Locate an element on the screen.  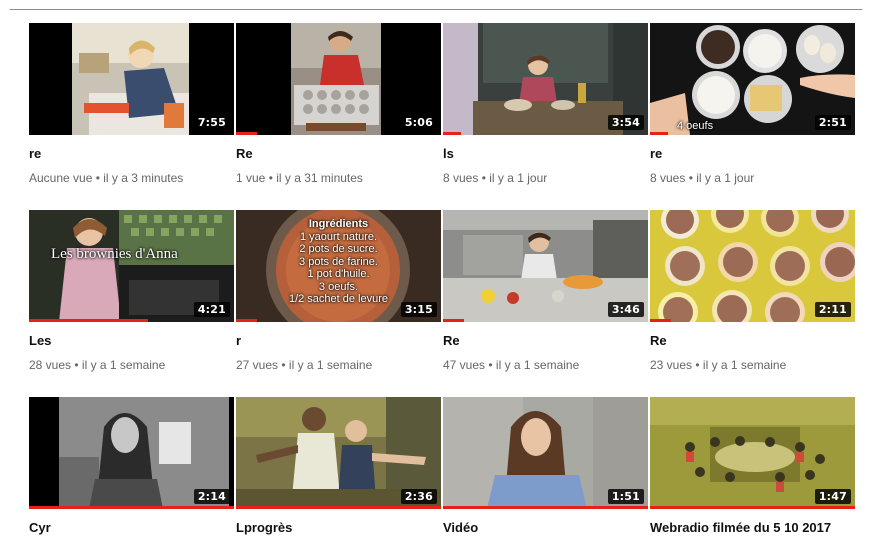
duration-badge: 3:15 is located at coordinates (418, 309).